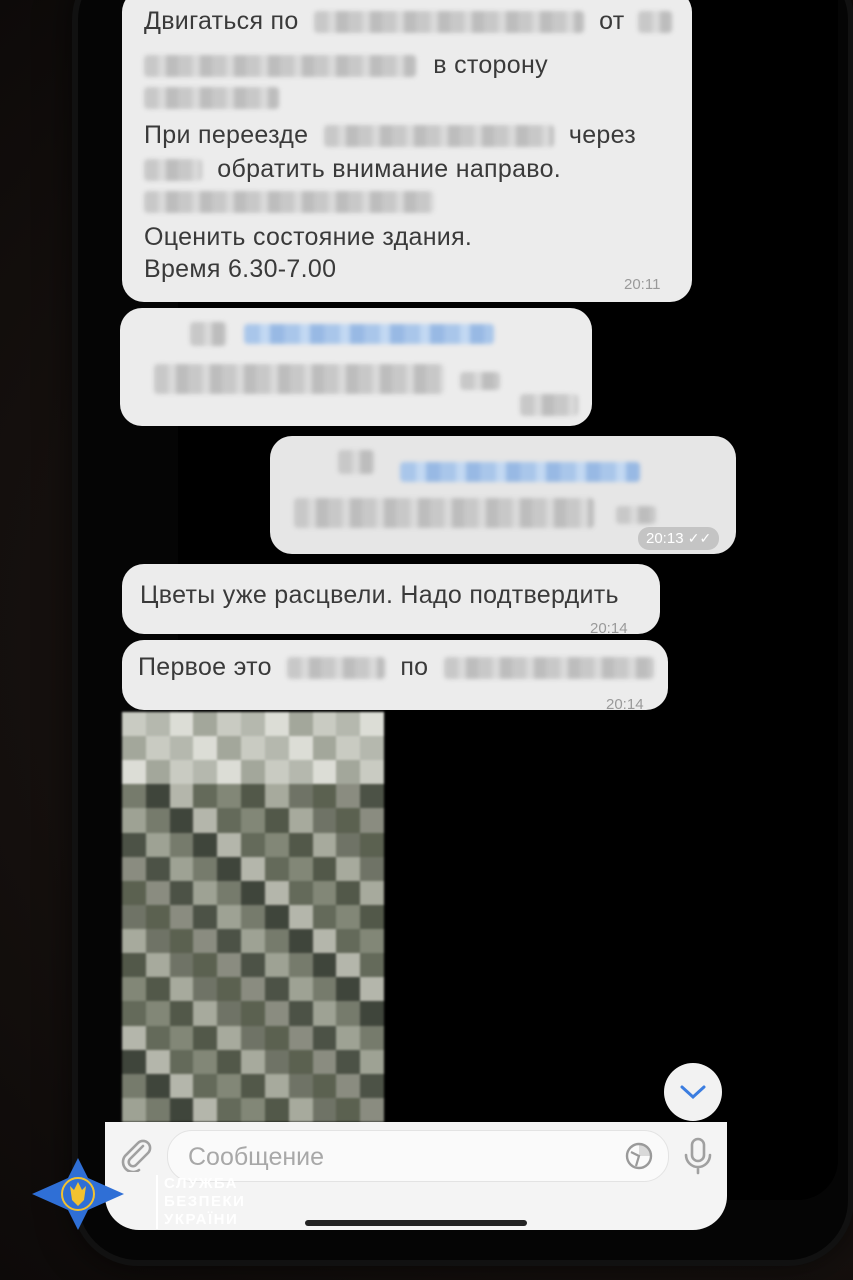  I want to click on chevron-down-icon, so click(693, 1092).